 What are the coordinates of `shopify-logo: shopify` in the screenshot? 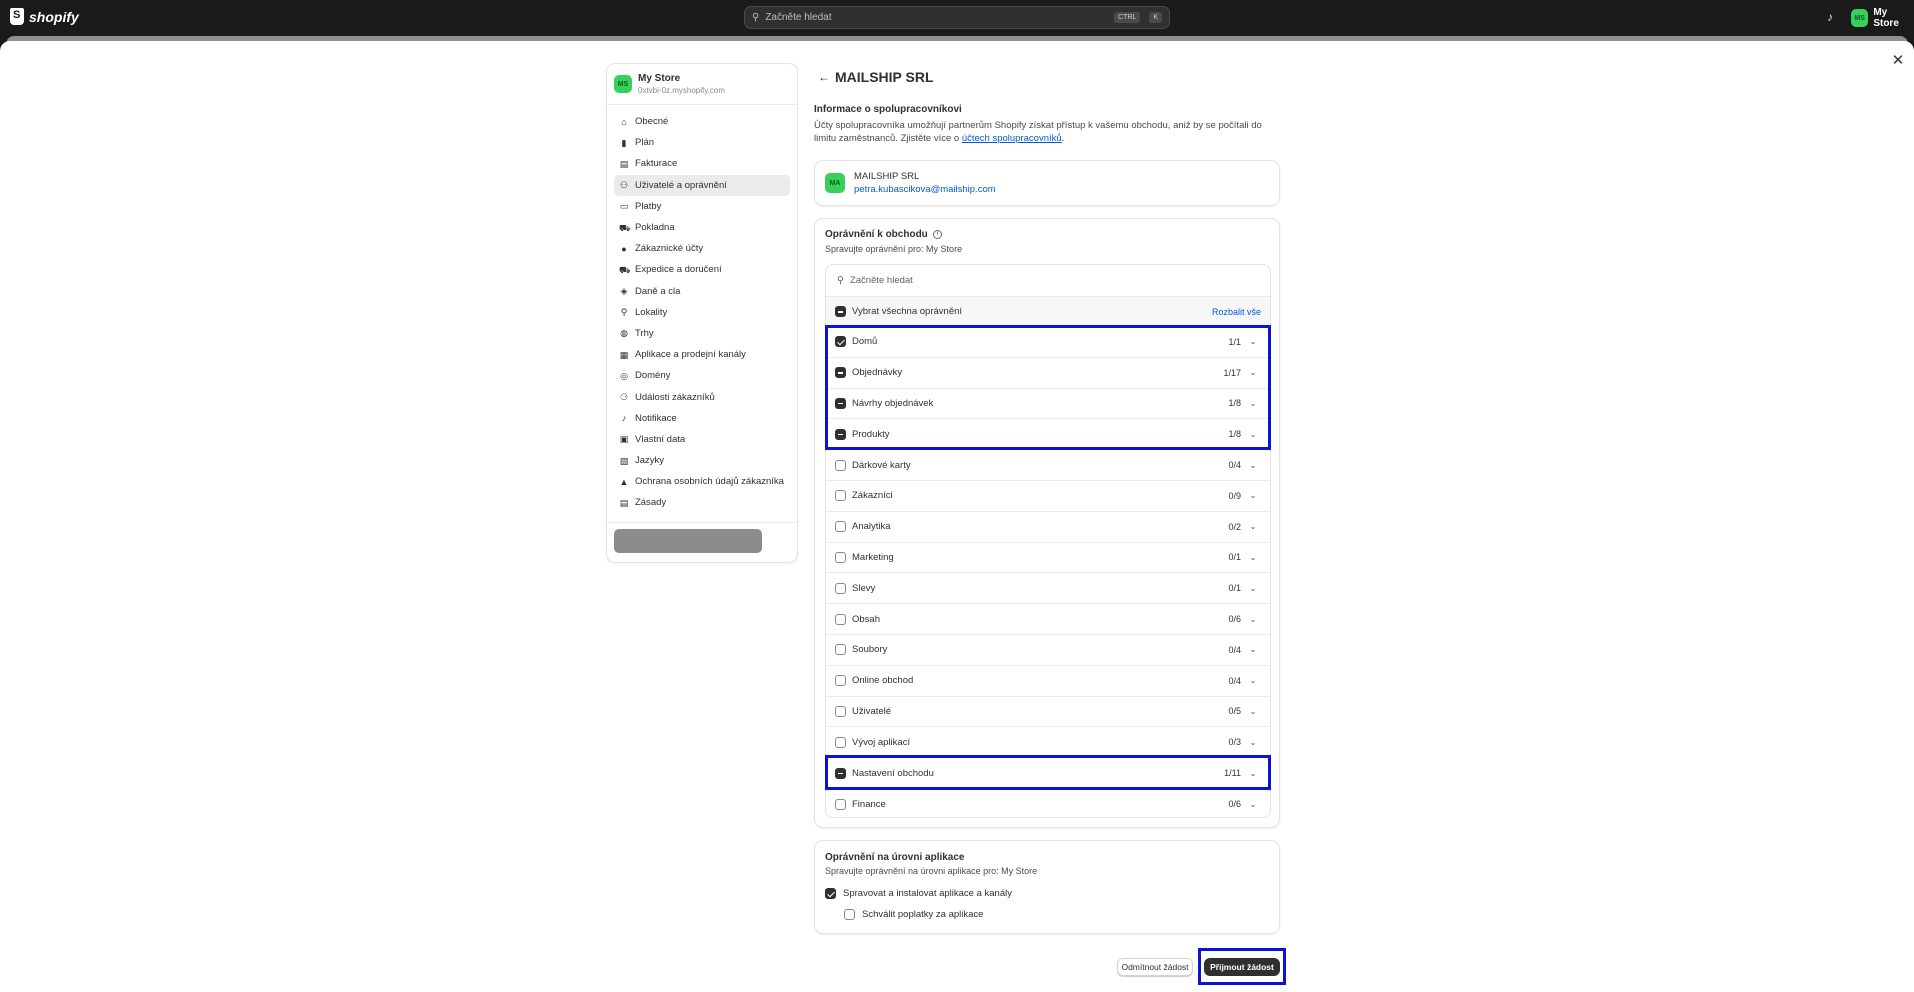 It's located at (44, 16).